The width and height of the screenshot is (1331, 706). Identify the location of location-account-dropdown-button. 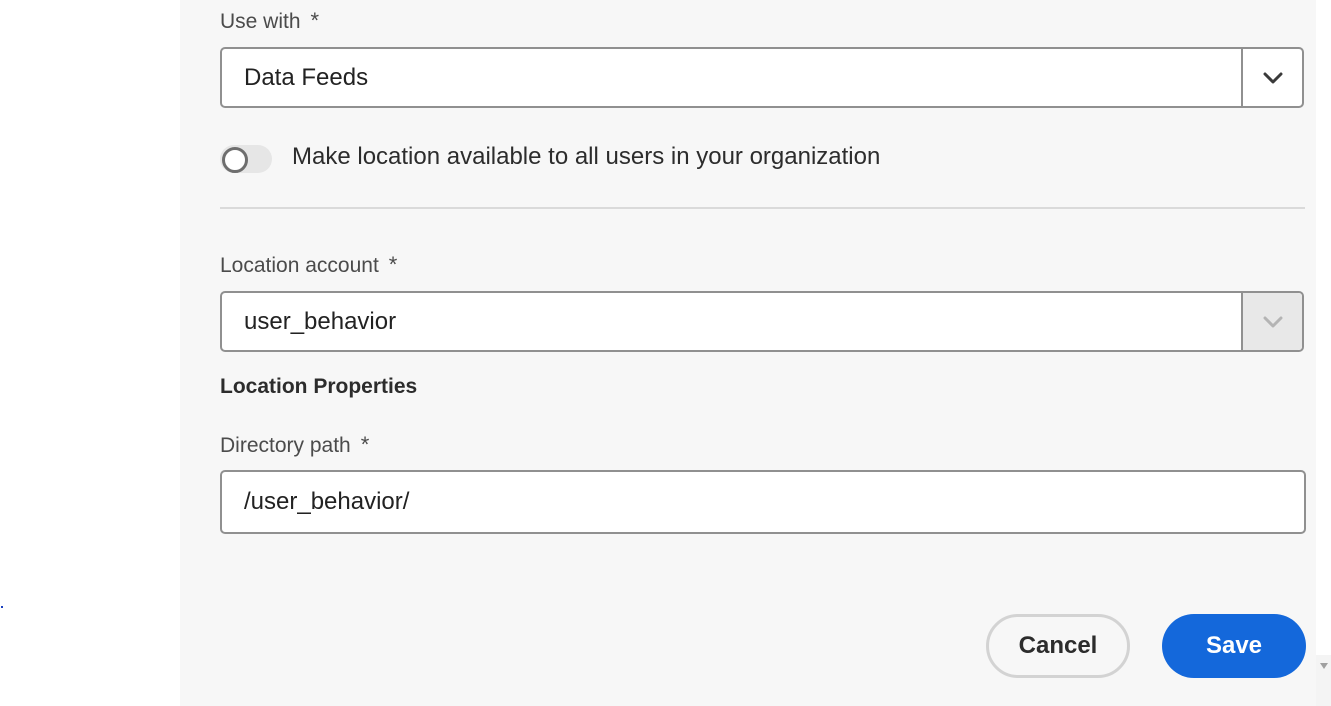
(1271, 321).